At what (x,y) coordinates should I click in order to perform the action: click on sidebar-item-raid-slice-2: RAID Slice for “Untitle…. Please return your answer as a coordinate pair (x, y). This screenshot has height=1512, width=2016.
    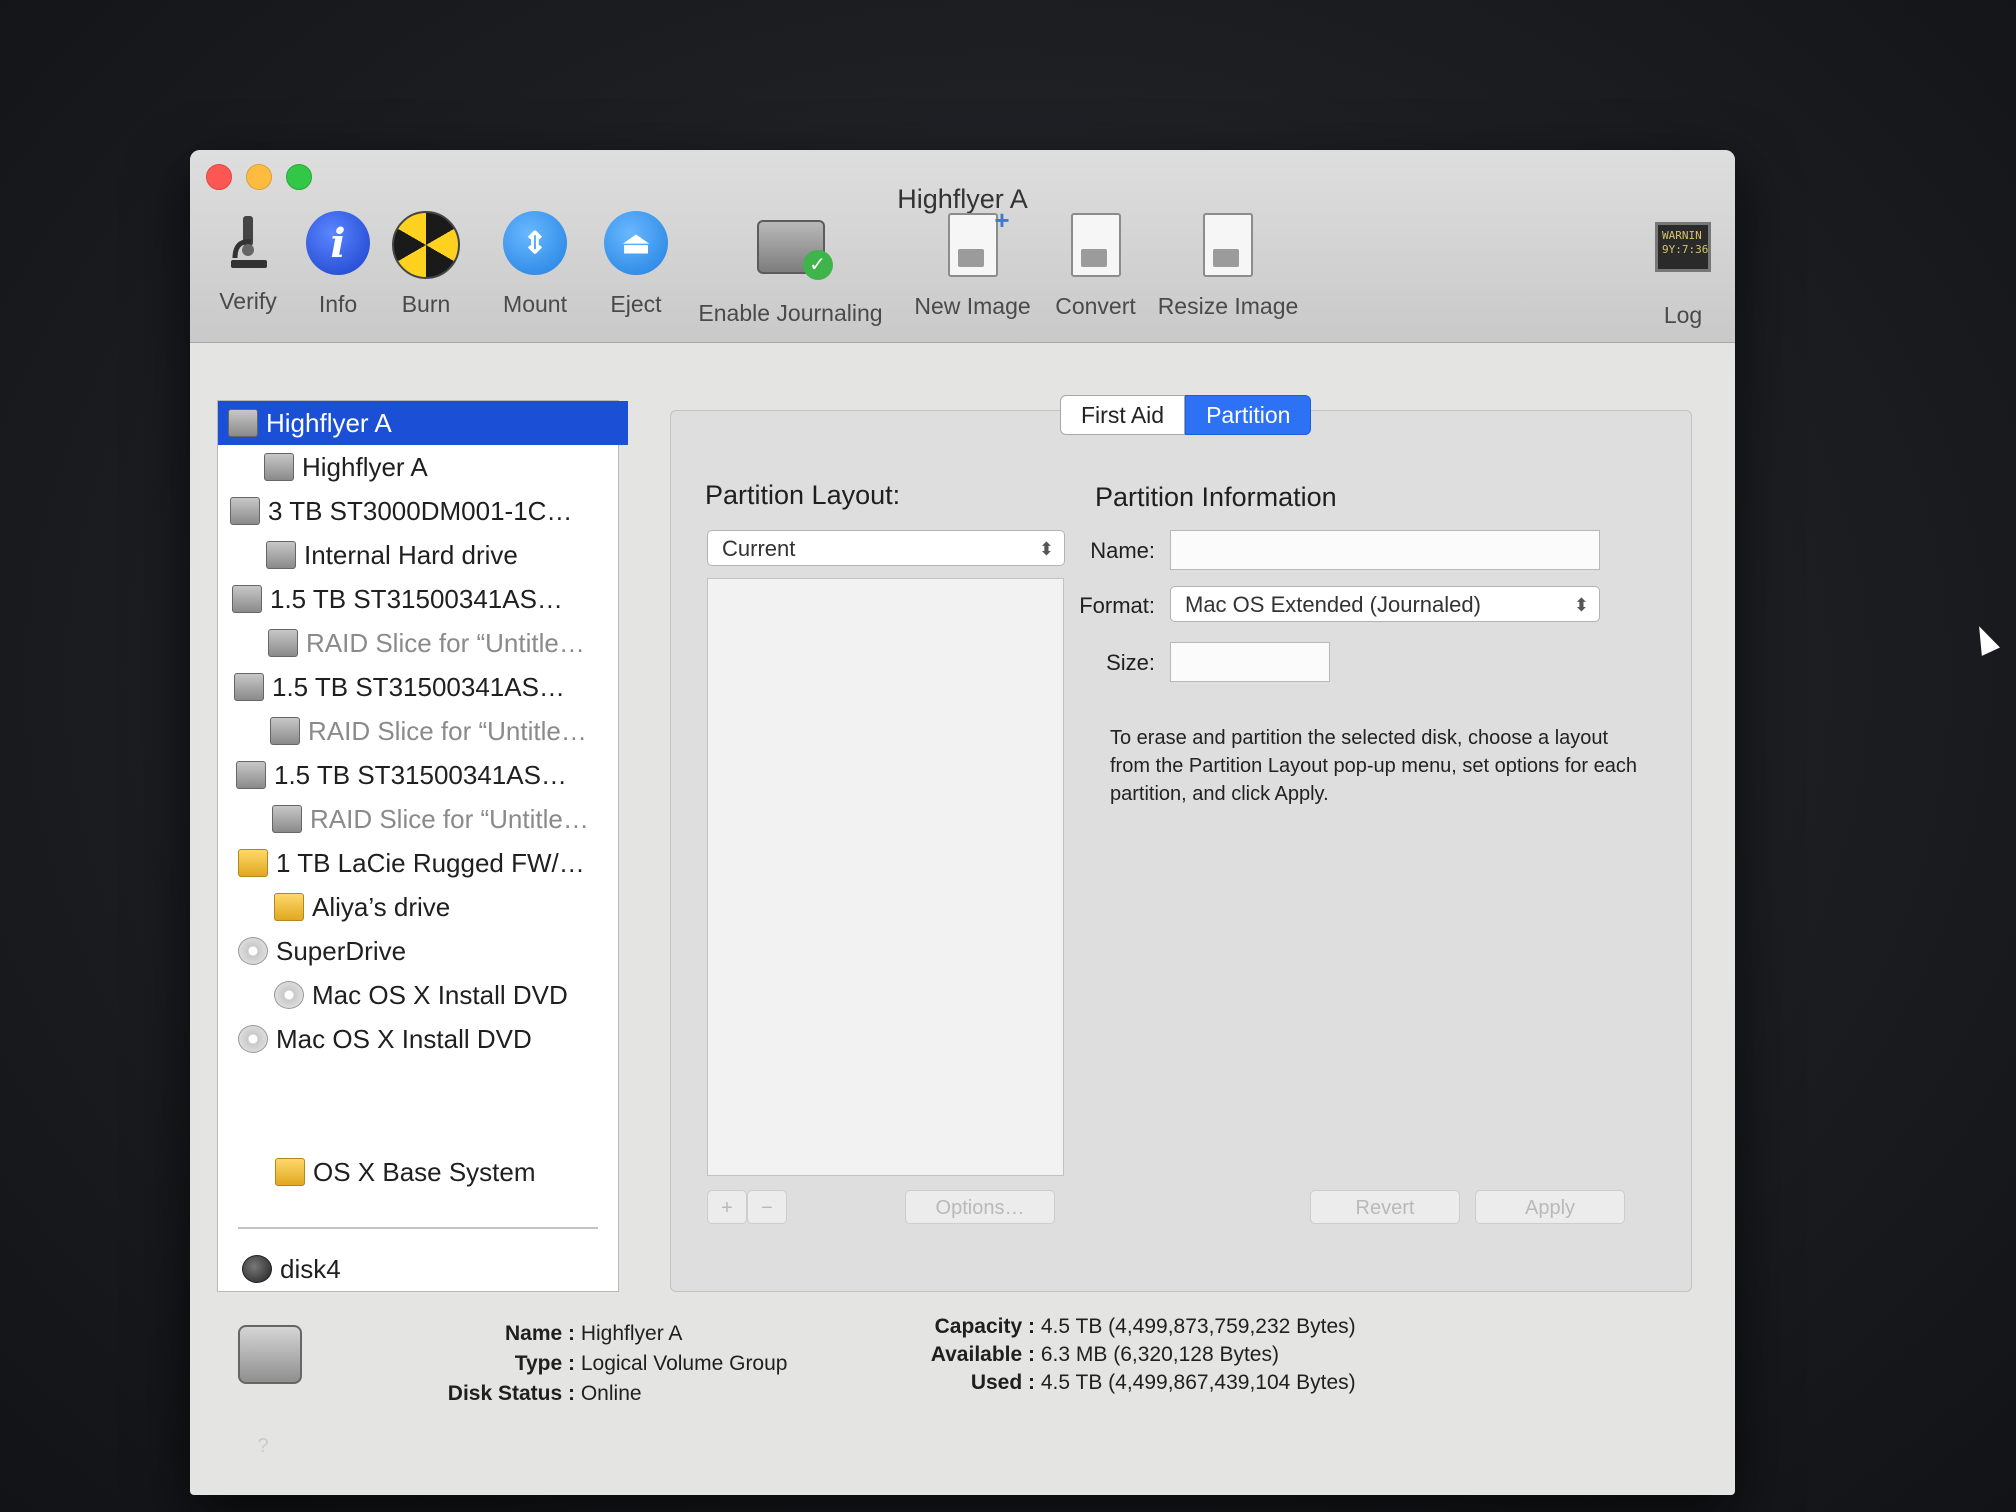
    Looking at the image, I should click on (444, 731).